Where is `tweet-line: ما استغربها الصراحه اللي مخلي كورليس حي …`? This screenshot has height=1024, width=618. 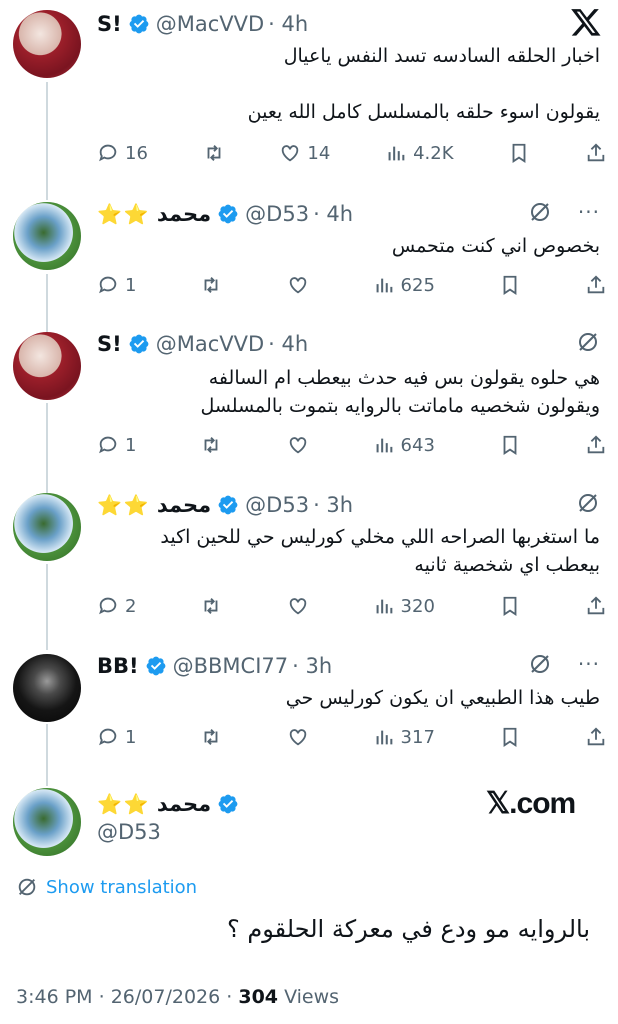
tweet-line: ما استغربها الصراحه اللي مخلي كورليس حي … is located at coordinates (380, 537).